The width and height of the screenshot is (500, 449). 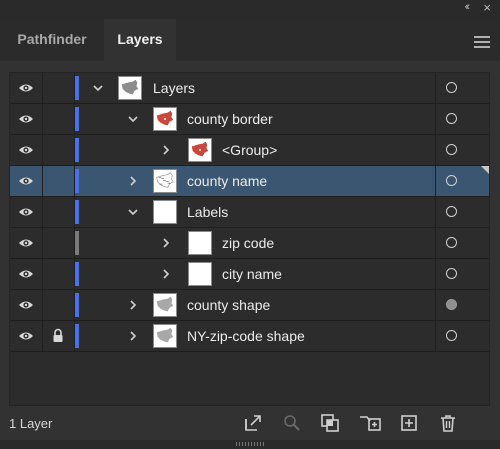 I want to click on layer-row: NY-zip-code shape, so click(x=249, y=336).